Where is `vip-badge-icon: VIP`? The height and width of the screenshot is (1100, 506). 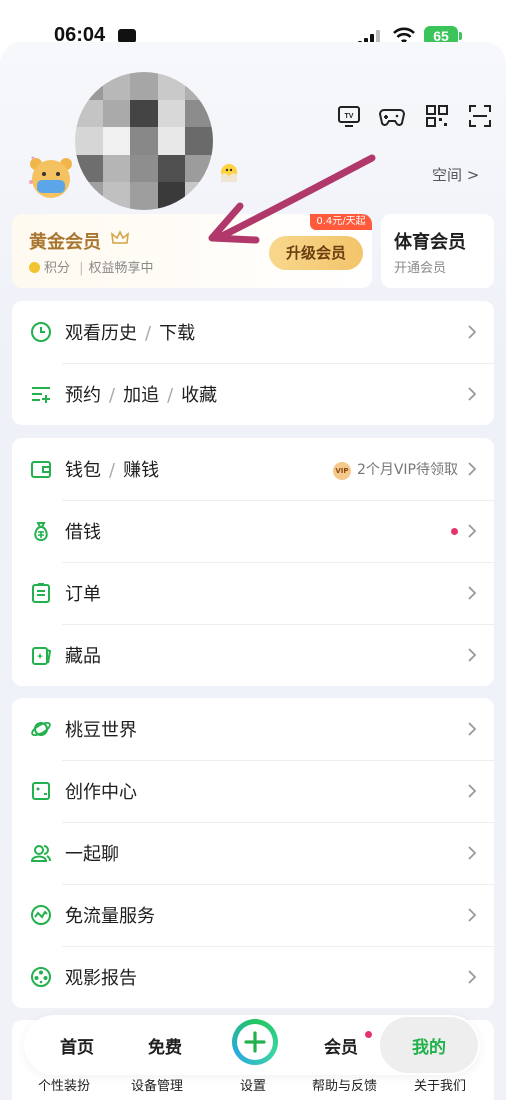 vip-badge-icon: VIP is located at coordinates (341, 471).